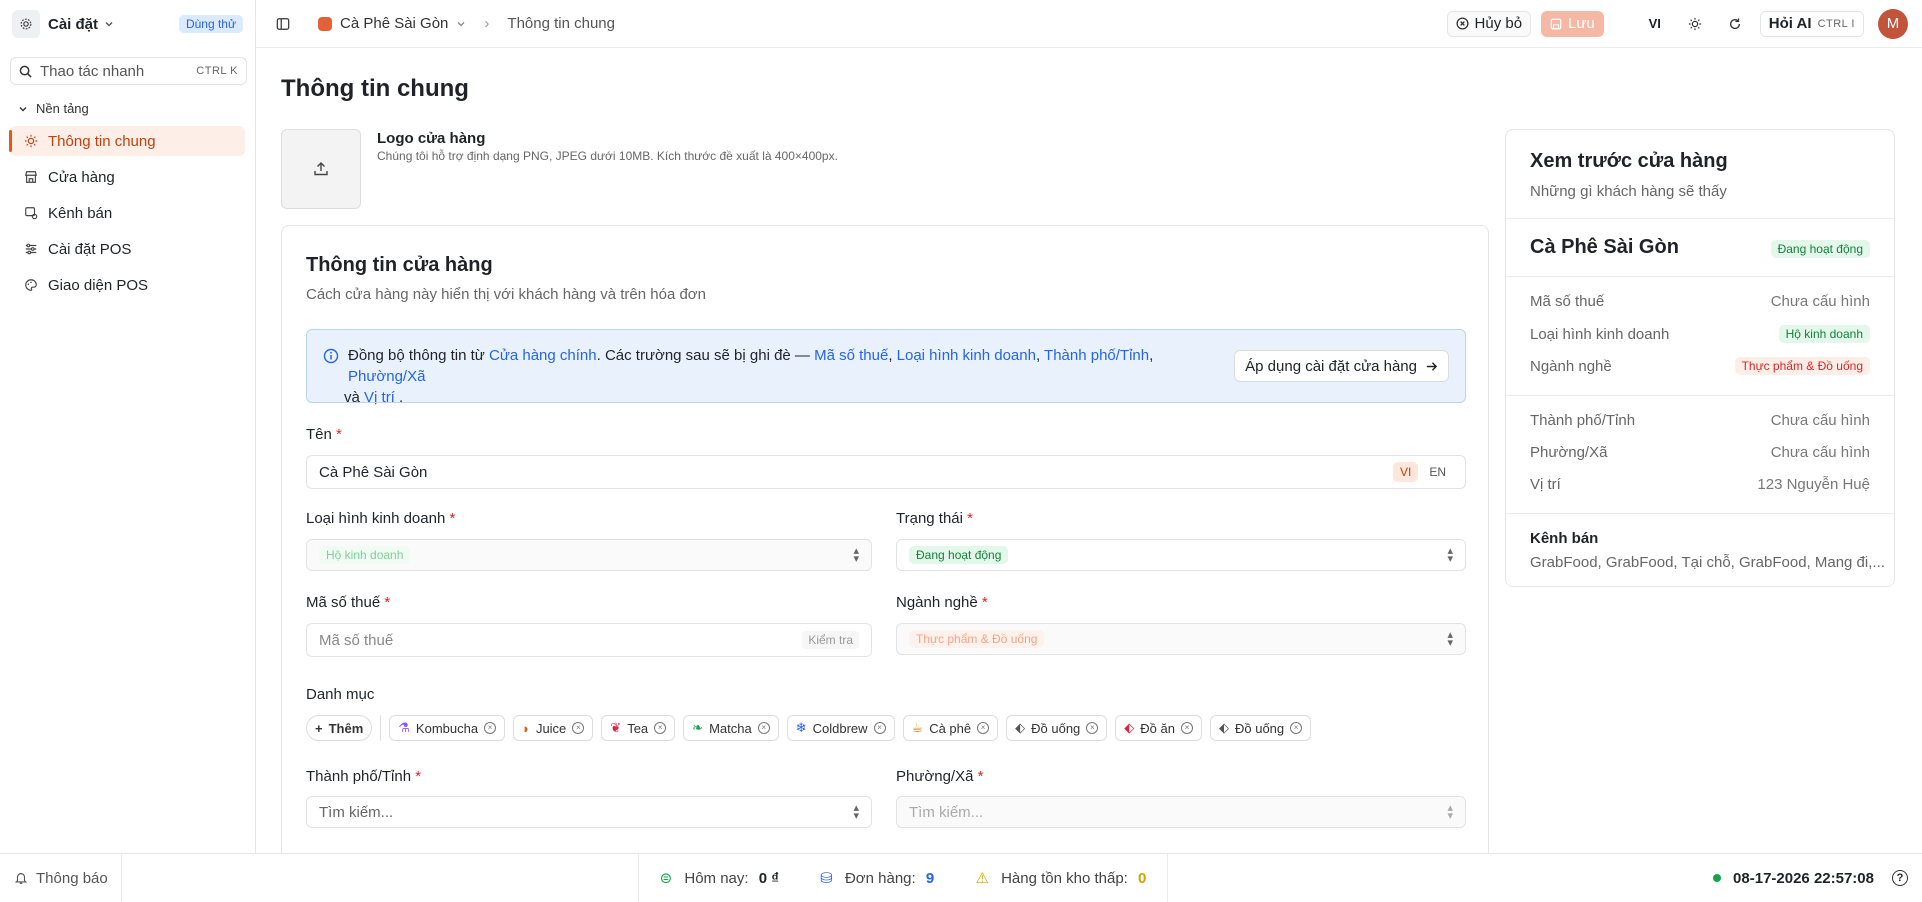  I want to click on today-revenue: ⊜ Hôm nay: 0 ₫, so click(719, 878).